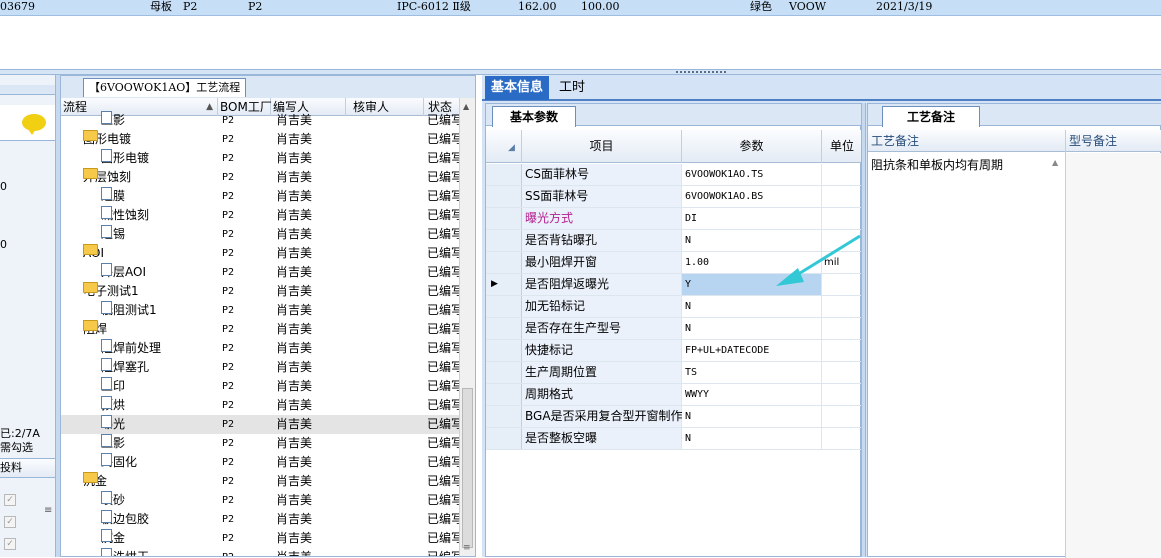 The height and width of the screenshot is (558, 1161). Describe the element at coordinates (261, 272) in the screenshot. I see `tree-step-row: 外层AOI P2 肖吉美 已编写` at that location.